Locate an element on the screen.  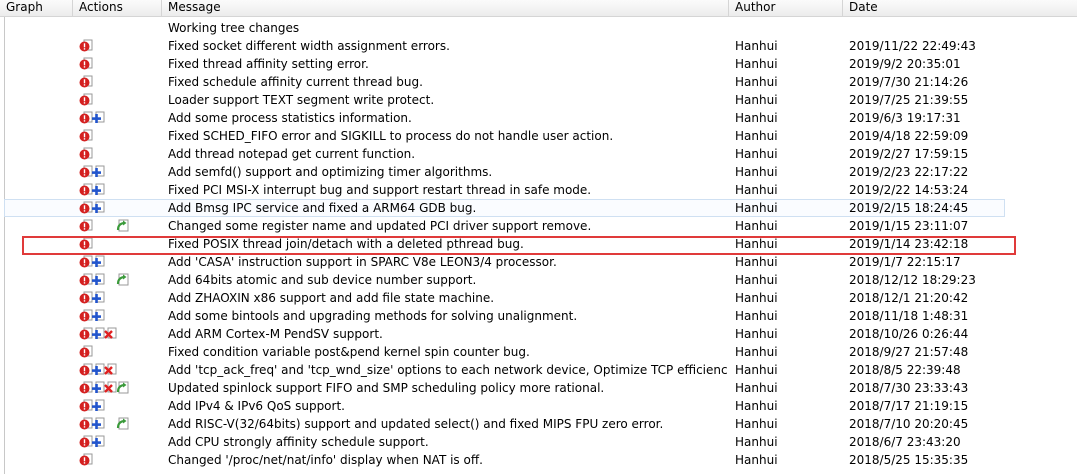
commit-date is located at coordinates (924, 28).